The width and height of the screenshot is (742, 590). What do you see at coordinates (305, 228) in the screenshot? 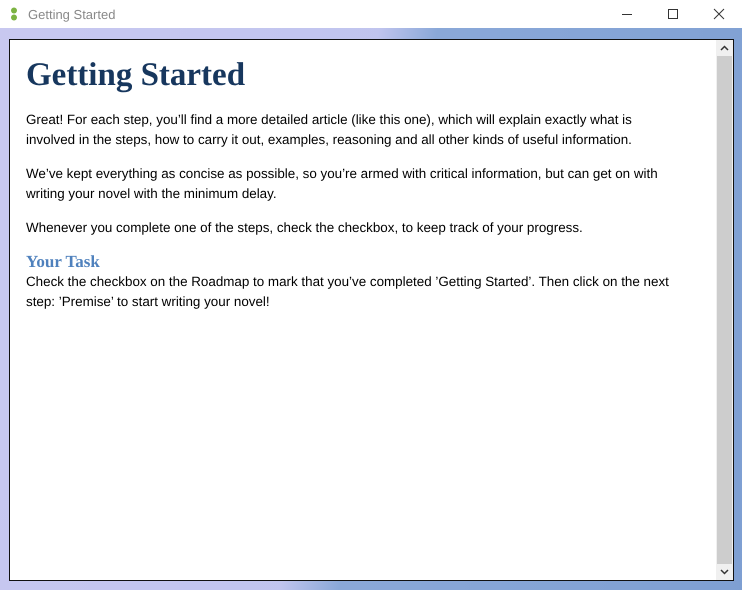
I see `paragraph: Whenever you complete one of the steps, check the checkbox, to keep track of your progress.` at bounding box center [305, 228].